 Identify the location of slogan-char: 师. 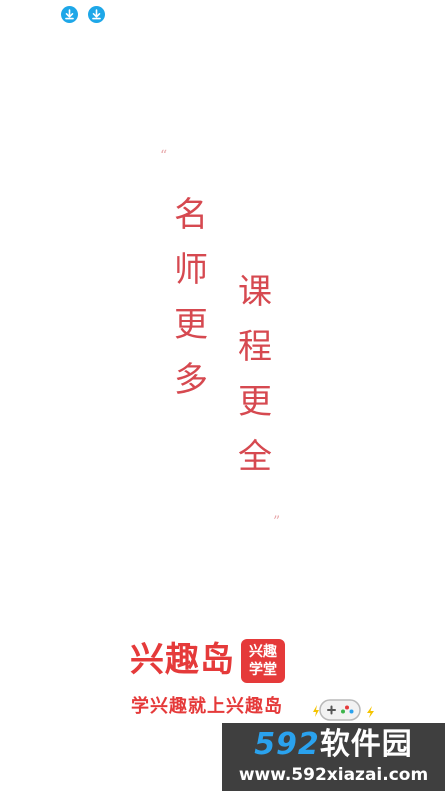
(191, 270).